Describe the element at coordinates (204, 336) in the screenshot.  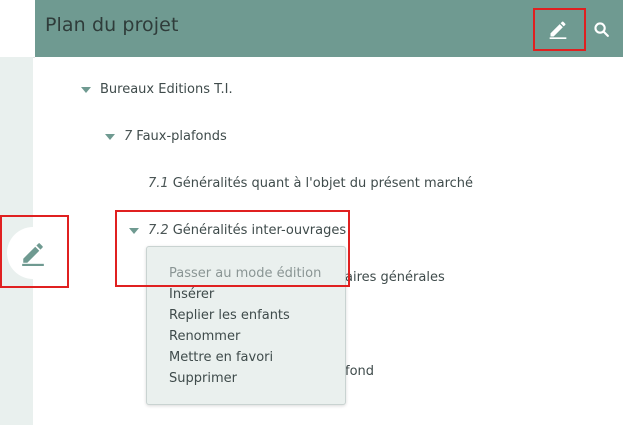
I see `menu-item-rename: Renommer` at that location.